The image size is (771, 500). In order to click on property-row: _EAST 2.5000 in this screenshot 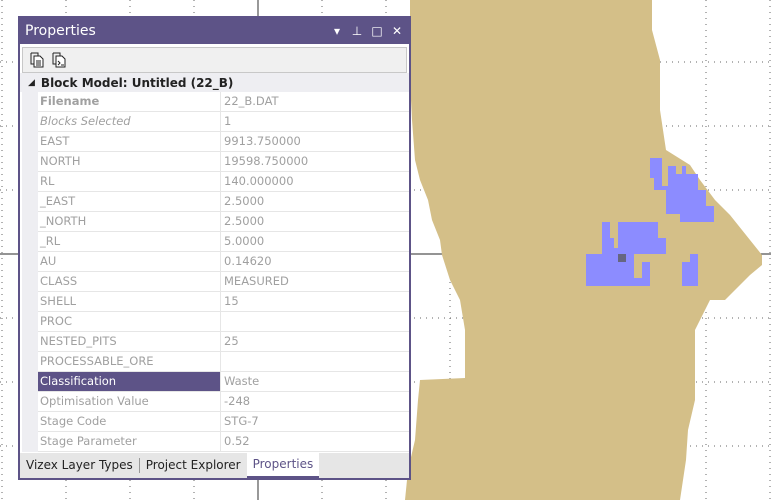, I will do `click(223, 202)`.